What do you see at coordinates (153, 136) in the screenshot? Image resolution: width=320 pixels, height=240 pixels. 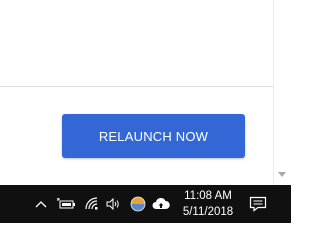 I see `relaunch-now-button: RELAUNCH NOW` at bounding box center [153, 136].